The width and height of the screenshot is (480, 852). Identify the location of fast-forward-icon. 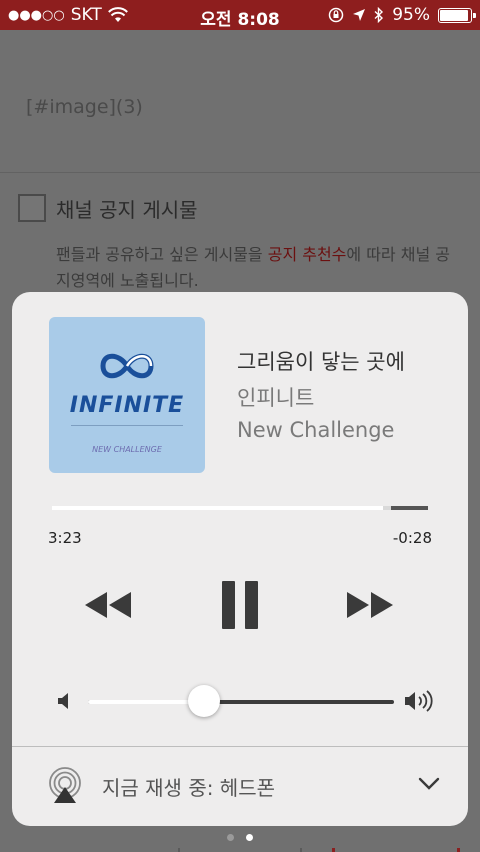
(370, 605).